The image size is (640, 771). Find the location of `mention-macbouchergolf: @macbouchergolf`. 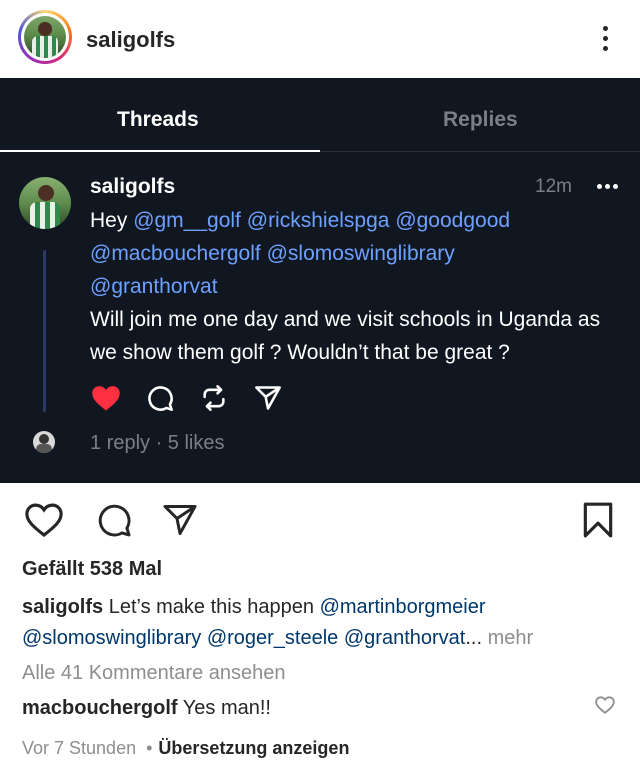

mention-macbouchergolf: @macbouchergolf is located at coordinates (175, 253).